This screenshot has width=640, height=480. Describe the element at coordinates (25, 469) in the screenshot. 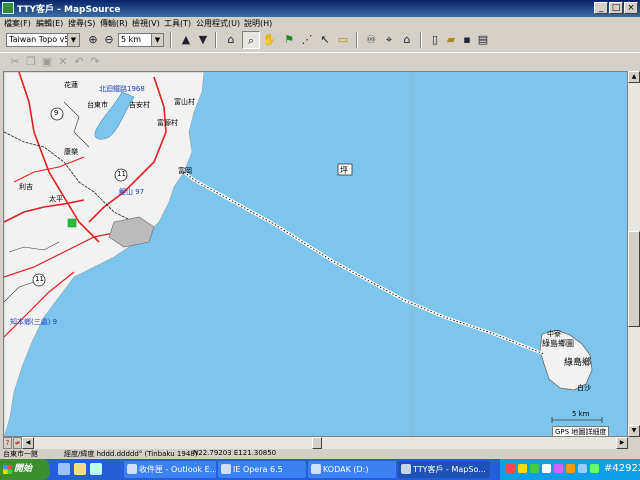

I see `start-button: 開始` at that location.